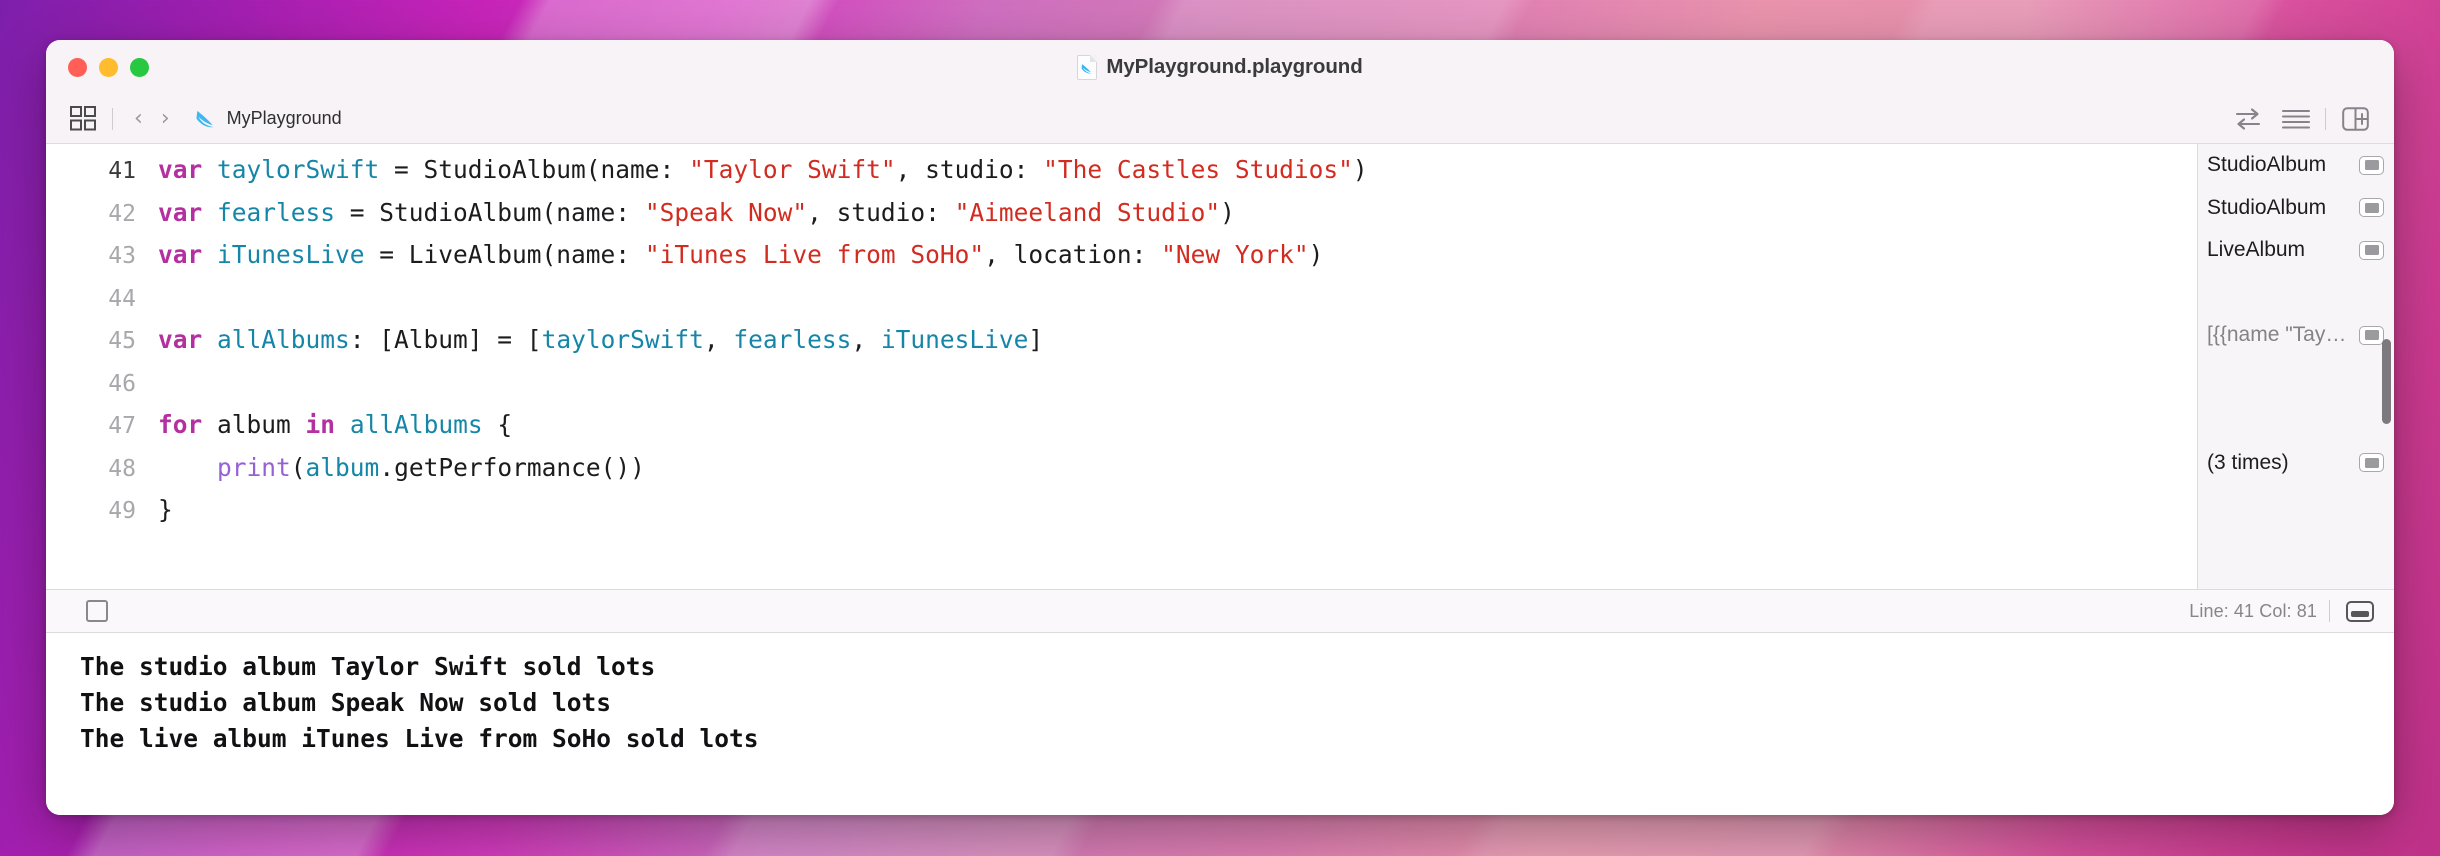  I want to click on result-row: StudioAlbum, so click(2296, 208).